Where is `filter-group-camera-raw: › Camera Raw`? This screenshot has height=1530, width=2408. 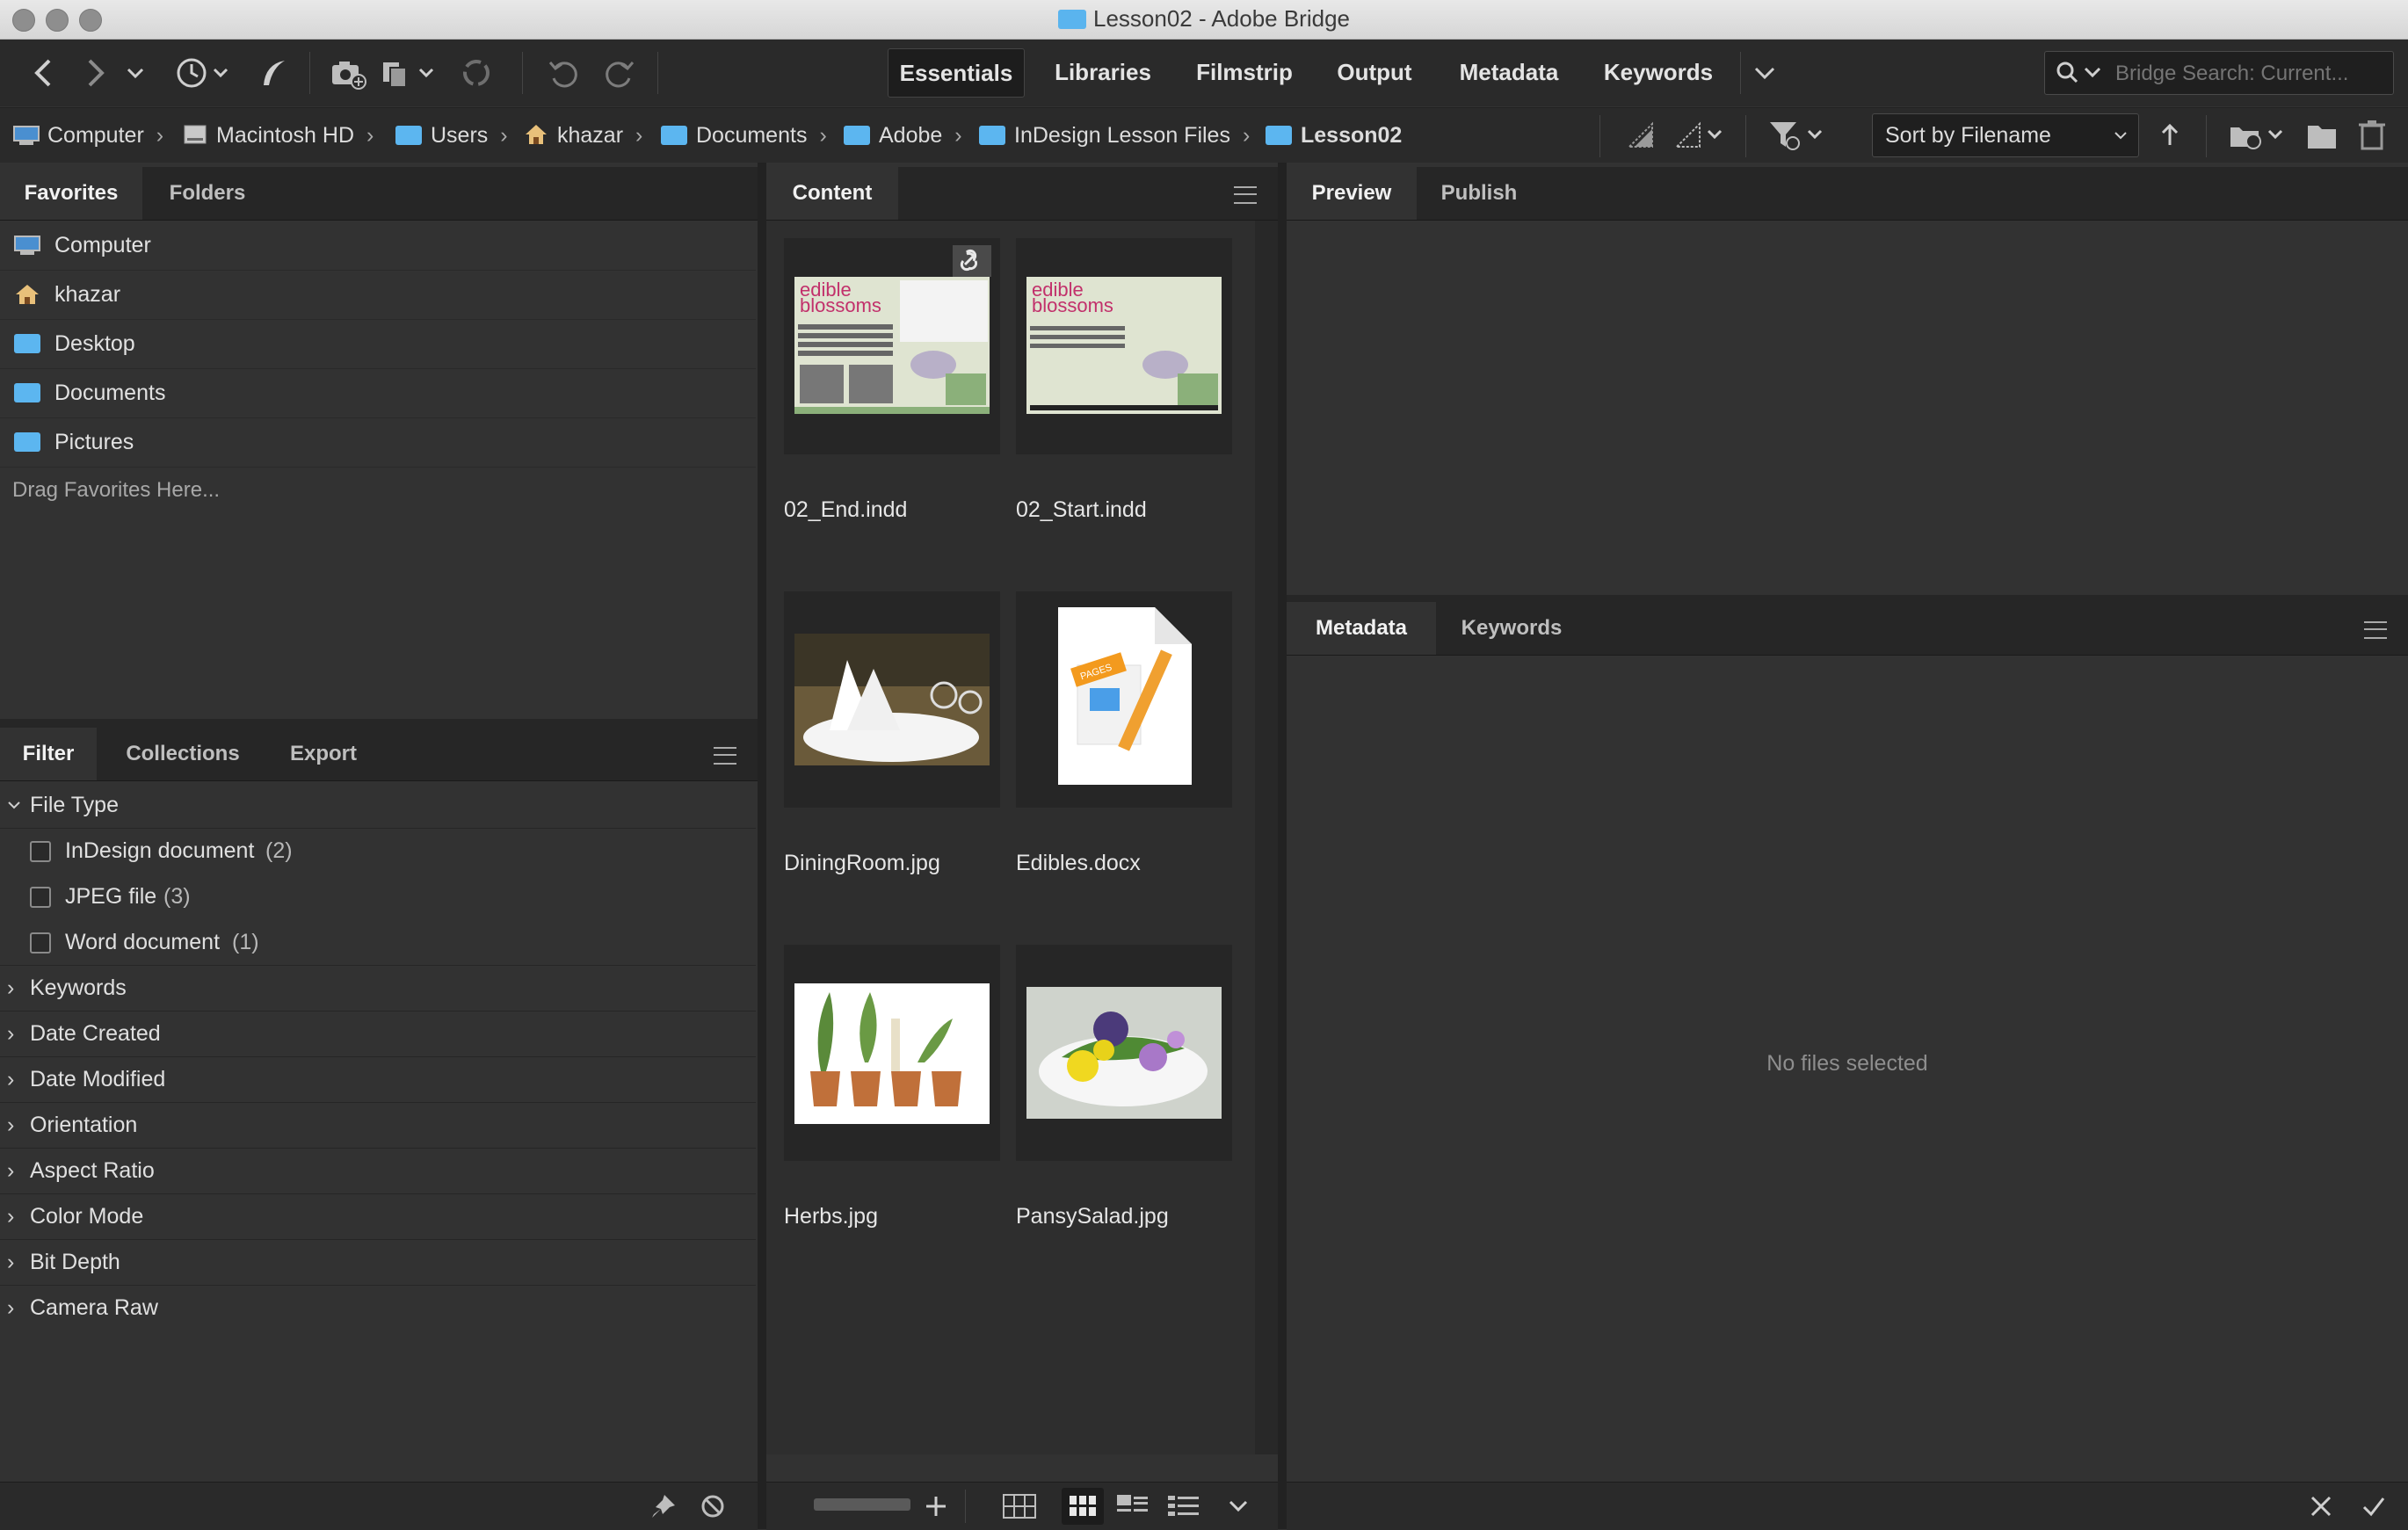
filter-group-camera-raw: › Camera Raw is located at coordinates (378, 1308).